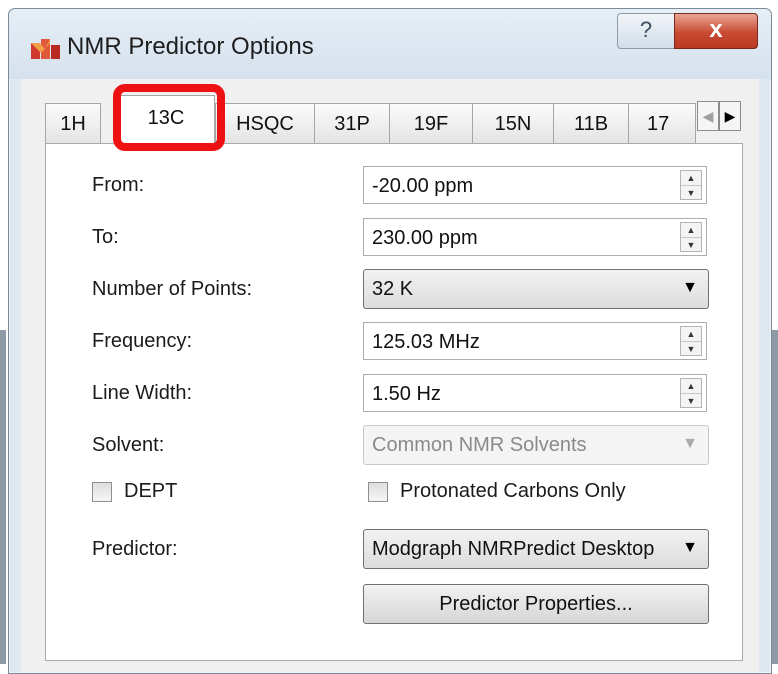  I want to click on from-value: -20.00 ppm, so click(423, 186).